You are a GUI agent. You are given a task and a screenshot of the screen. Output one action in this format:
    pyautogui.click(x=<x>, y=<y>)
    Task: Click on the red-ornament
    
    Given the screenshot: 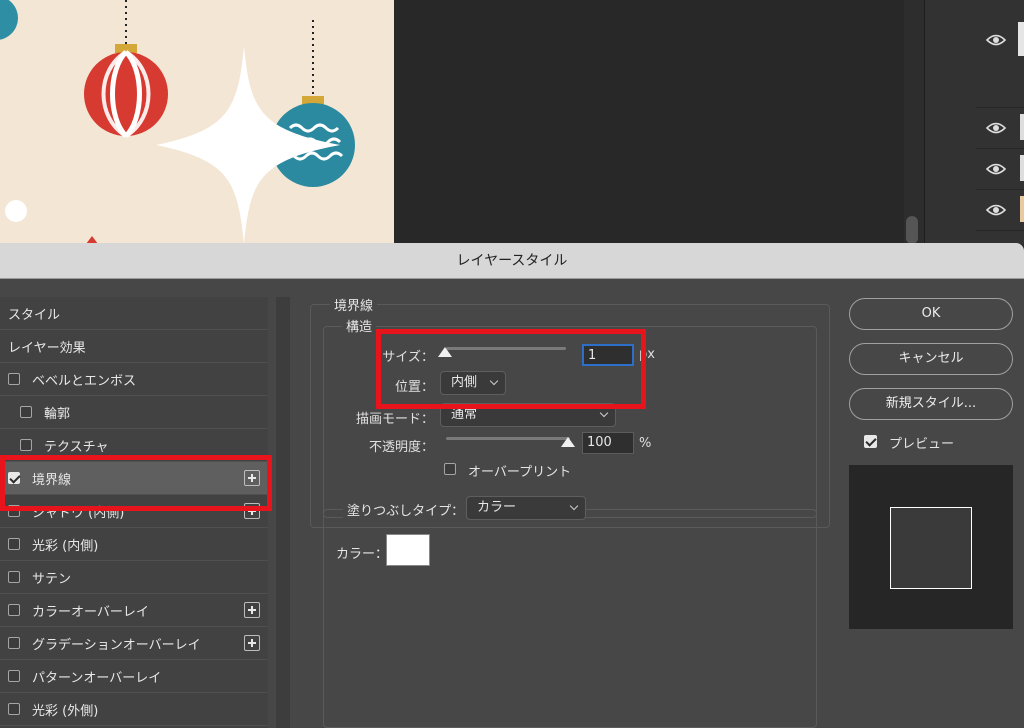 What is the action you would take?
    pyautogui.click(x=126, y=94)
    